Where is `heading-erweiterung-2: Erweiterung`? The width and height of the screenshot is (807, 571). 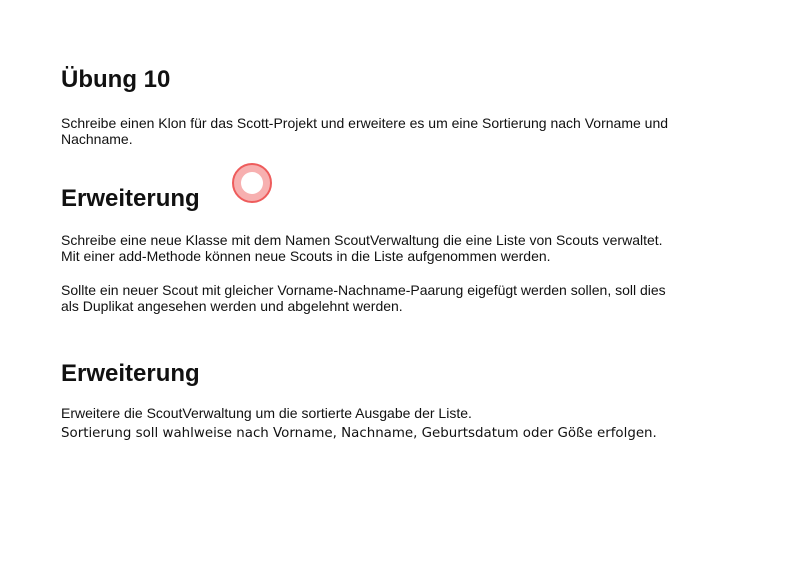
heading-erweiterung-2: Erweiterung is located at coordinates (130, 373).